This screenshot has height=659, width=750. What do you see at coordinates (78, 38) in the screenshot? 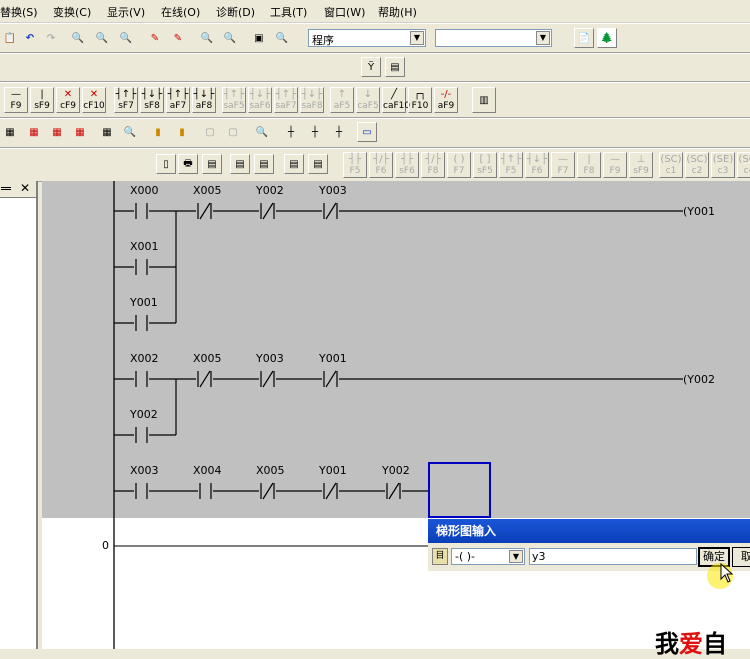
I see `find-device-icon: 🔍` at bounding box center [78, 38].